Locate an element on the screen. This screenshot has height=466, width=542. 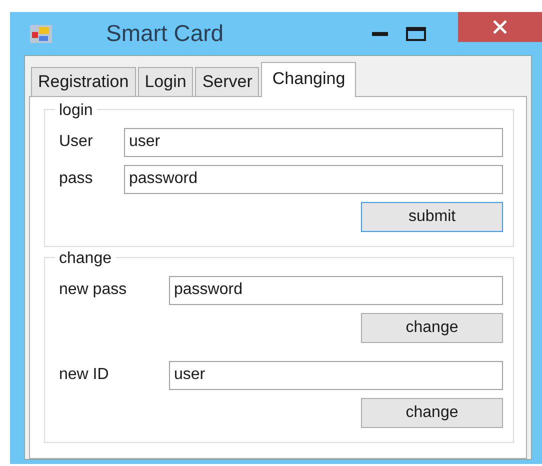
tab: Server is located at coordinates (227, 81).